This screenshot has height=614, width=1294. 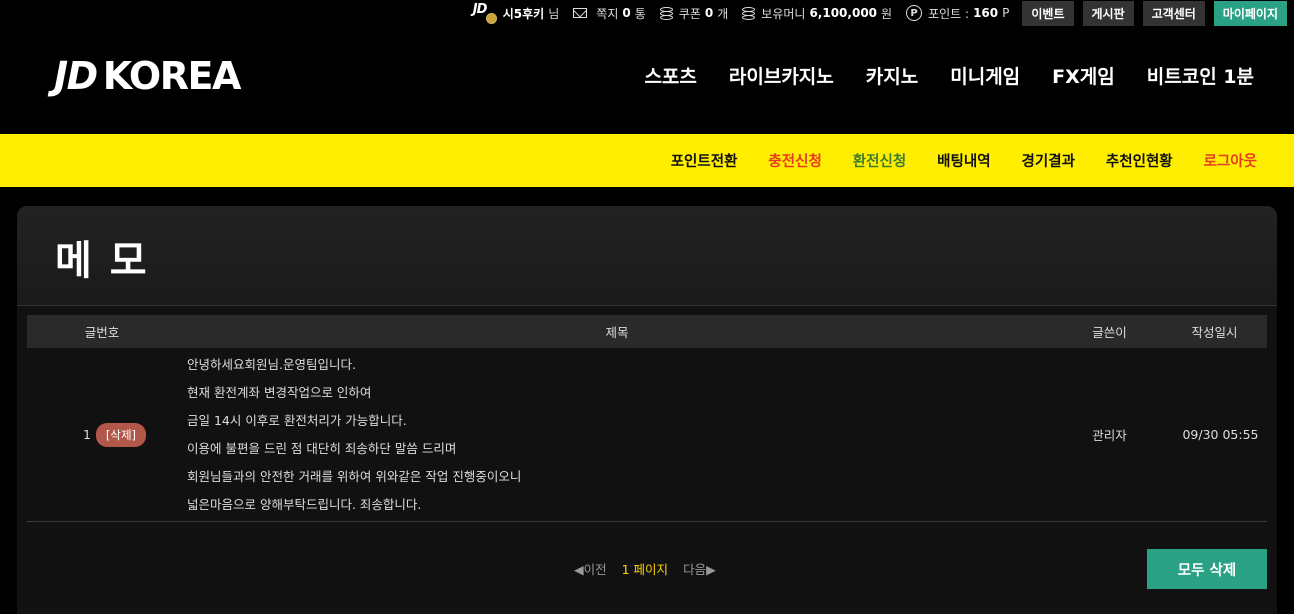 What do you see at coordinates (297, 420) in the screenshot?
I see `message-line: 금일 14시 이후로 환전처리가 가능합니다.` at bounding box center [297, 420].